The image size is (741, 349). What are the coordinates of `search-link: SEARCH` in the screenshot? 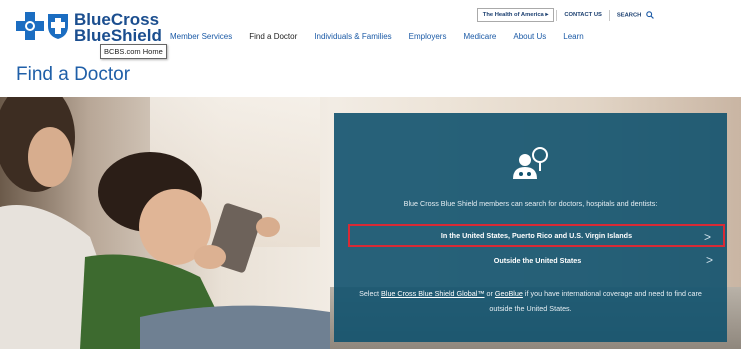 It's located at (635, 15).